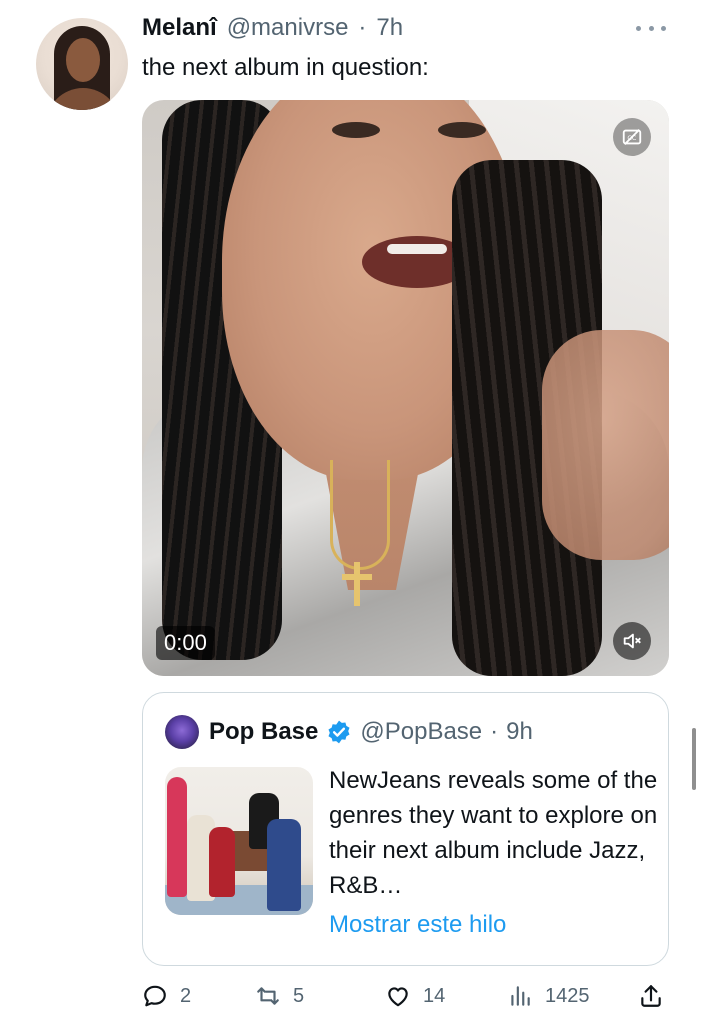  I want to click on author-avatar, so click(82, 64).